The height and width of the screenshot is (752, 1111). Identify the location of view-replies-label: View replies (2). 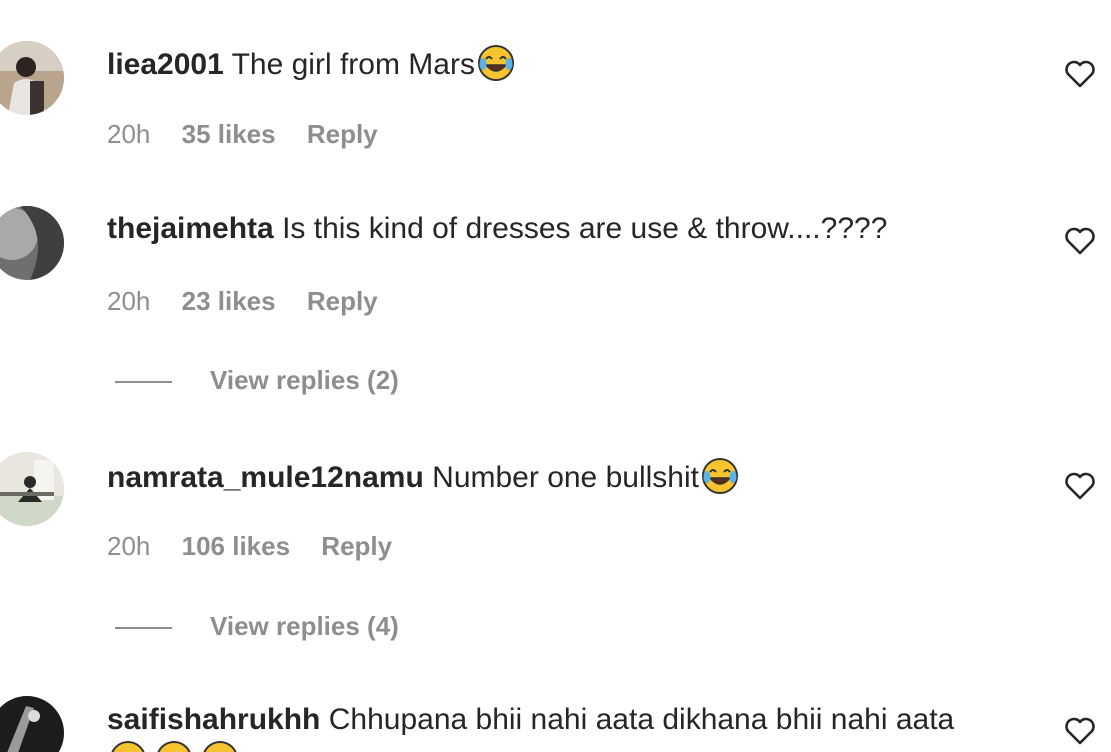
(304, 380).